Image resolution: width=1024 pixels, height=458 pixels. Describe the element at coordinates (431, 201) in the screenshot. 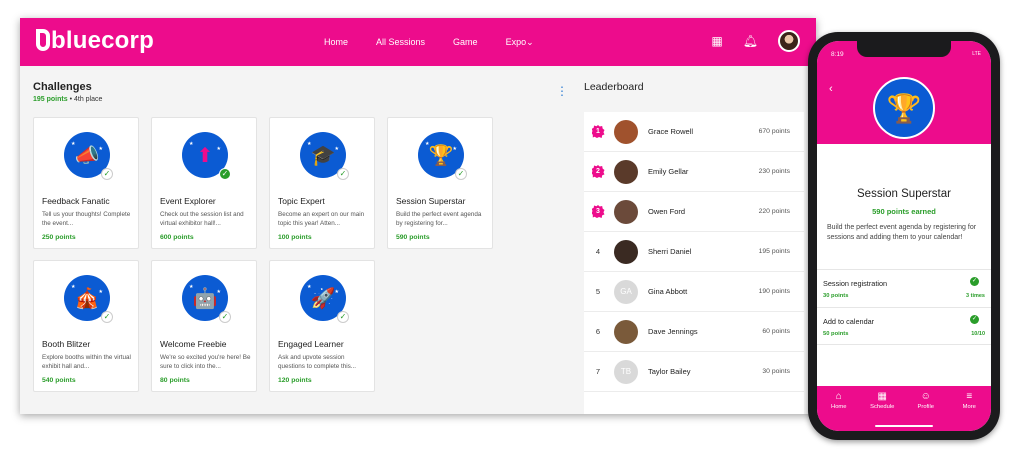

I see `challenge-title: Session Superstar` at that location.